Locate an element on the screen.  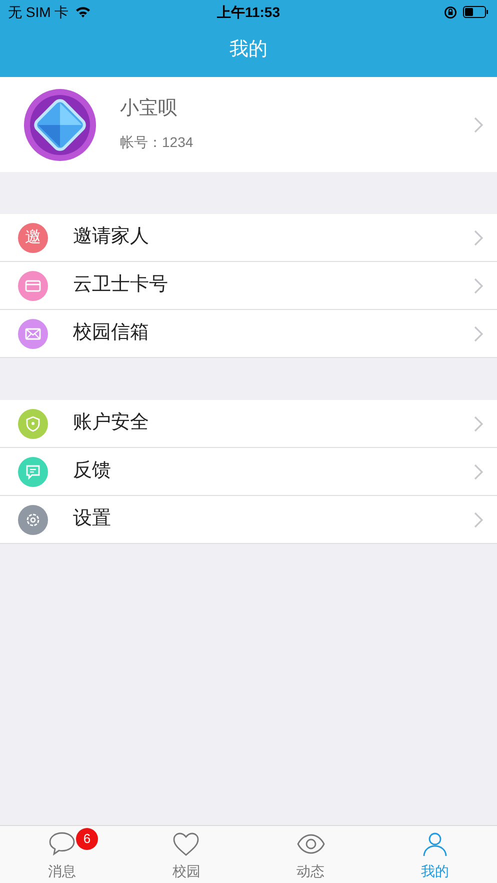
clock-time: 上午11:53 is located at coordinates (248, 12).